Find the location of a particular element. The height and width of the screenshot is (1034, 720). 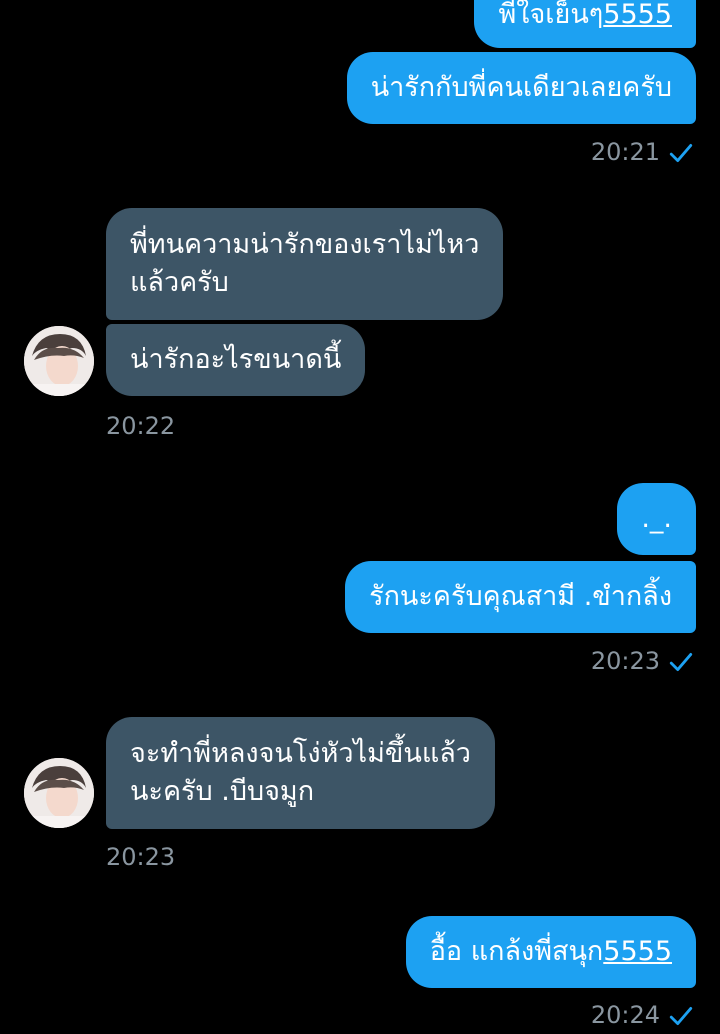

message-text: รักนะครับคุณสามี .ขำกลิ้ง is located at coordinates (520, 596).